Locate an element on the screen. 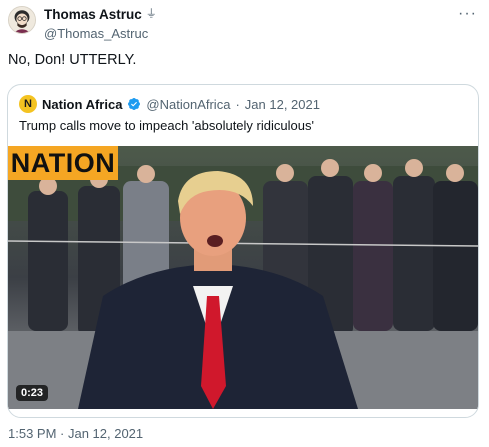 The height and width of the screenshot is (447, 489). avatar-image is located at coordinates (22, 20).